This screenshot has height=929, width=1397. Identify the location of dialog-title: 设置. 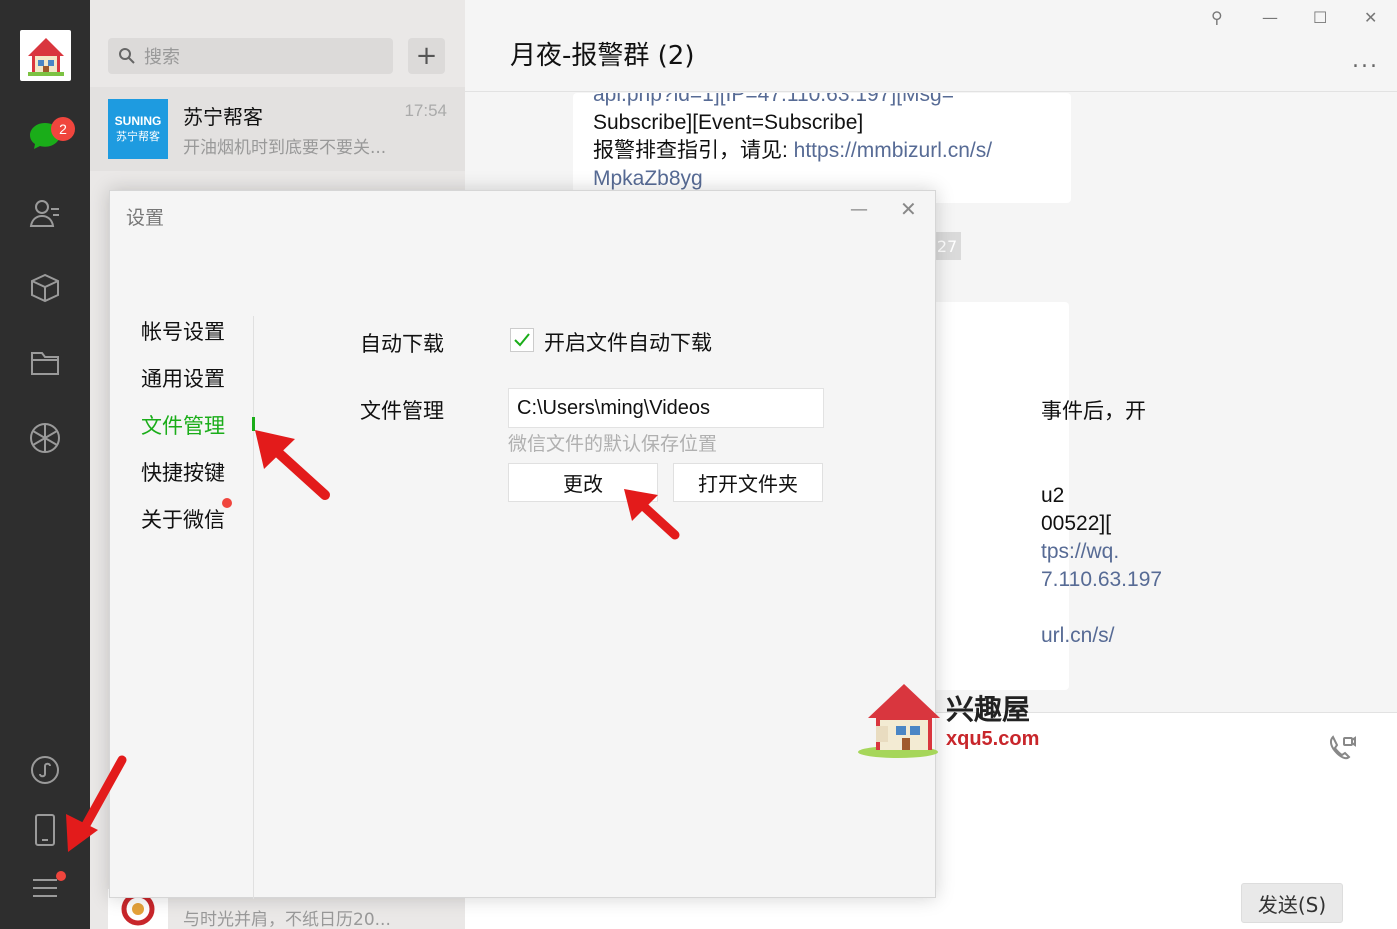
(145, 218).